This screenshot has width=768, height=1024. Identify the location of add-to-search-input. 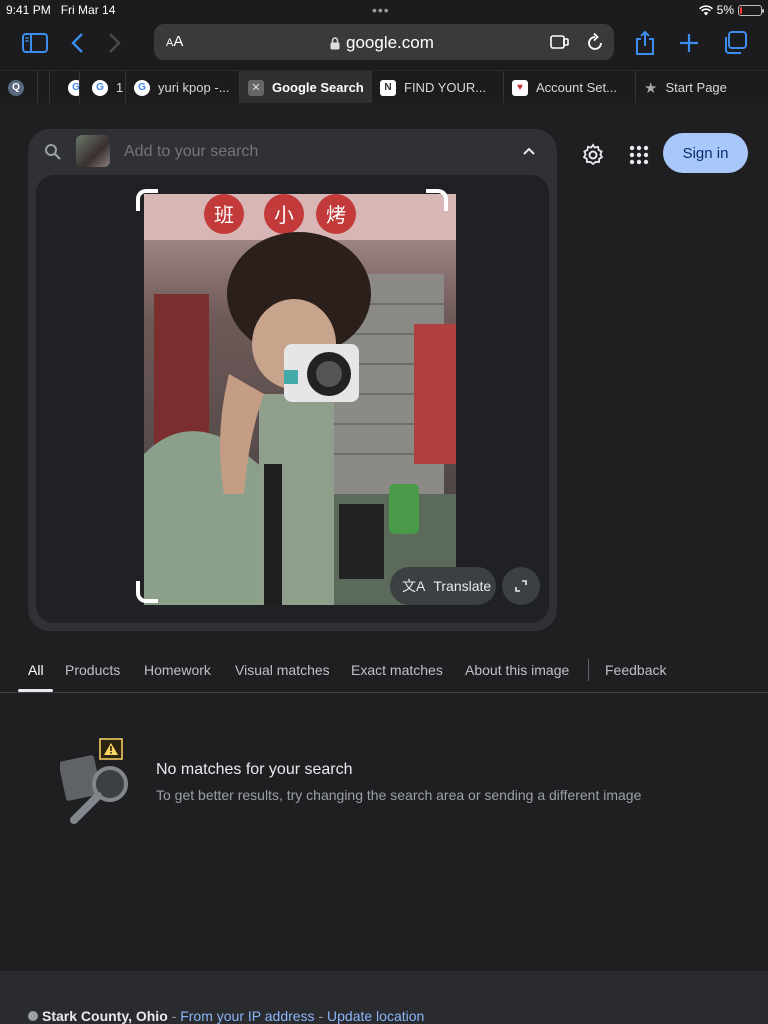
(274, 152).